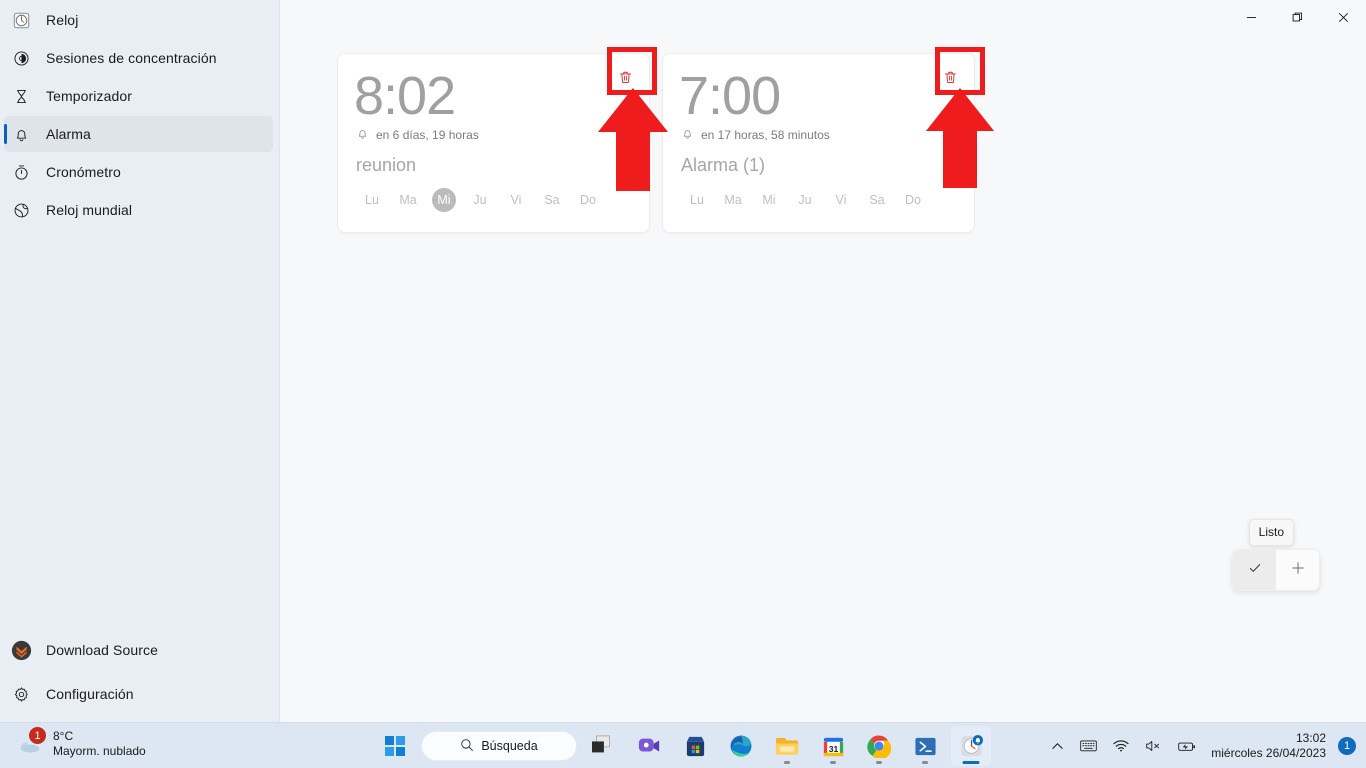 Image resolution: width=1366 pixels, height=768 pixels. Describe the element at coordinates (467, 746) in the screenshot. I see `search-icon` at that location.